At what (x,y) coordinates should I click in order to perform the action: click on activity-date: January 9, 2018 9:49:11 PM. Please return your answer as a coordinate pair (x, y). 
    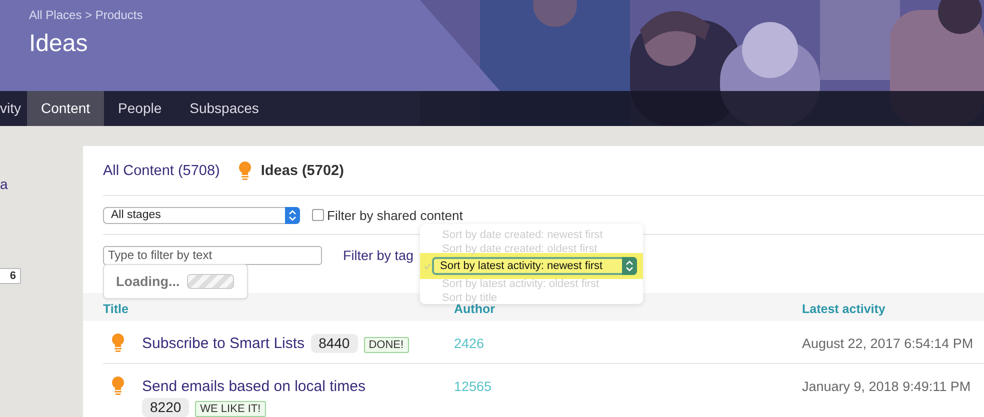
    Looking at the image, I should click on (886, 386).